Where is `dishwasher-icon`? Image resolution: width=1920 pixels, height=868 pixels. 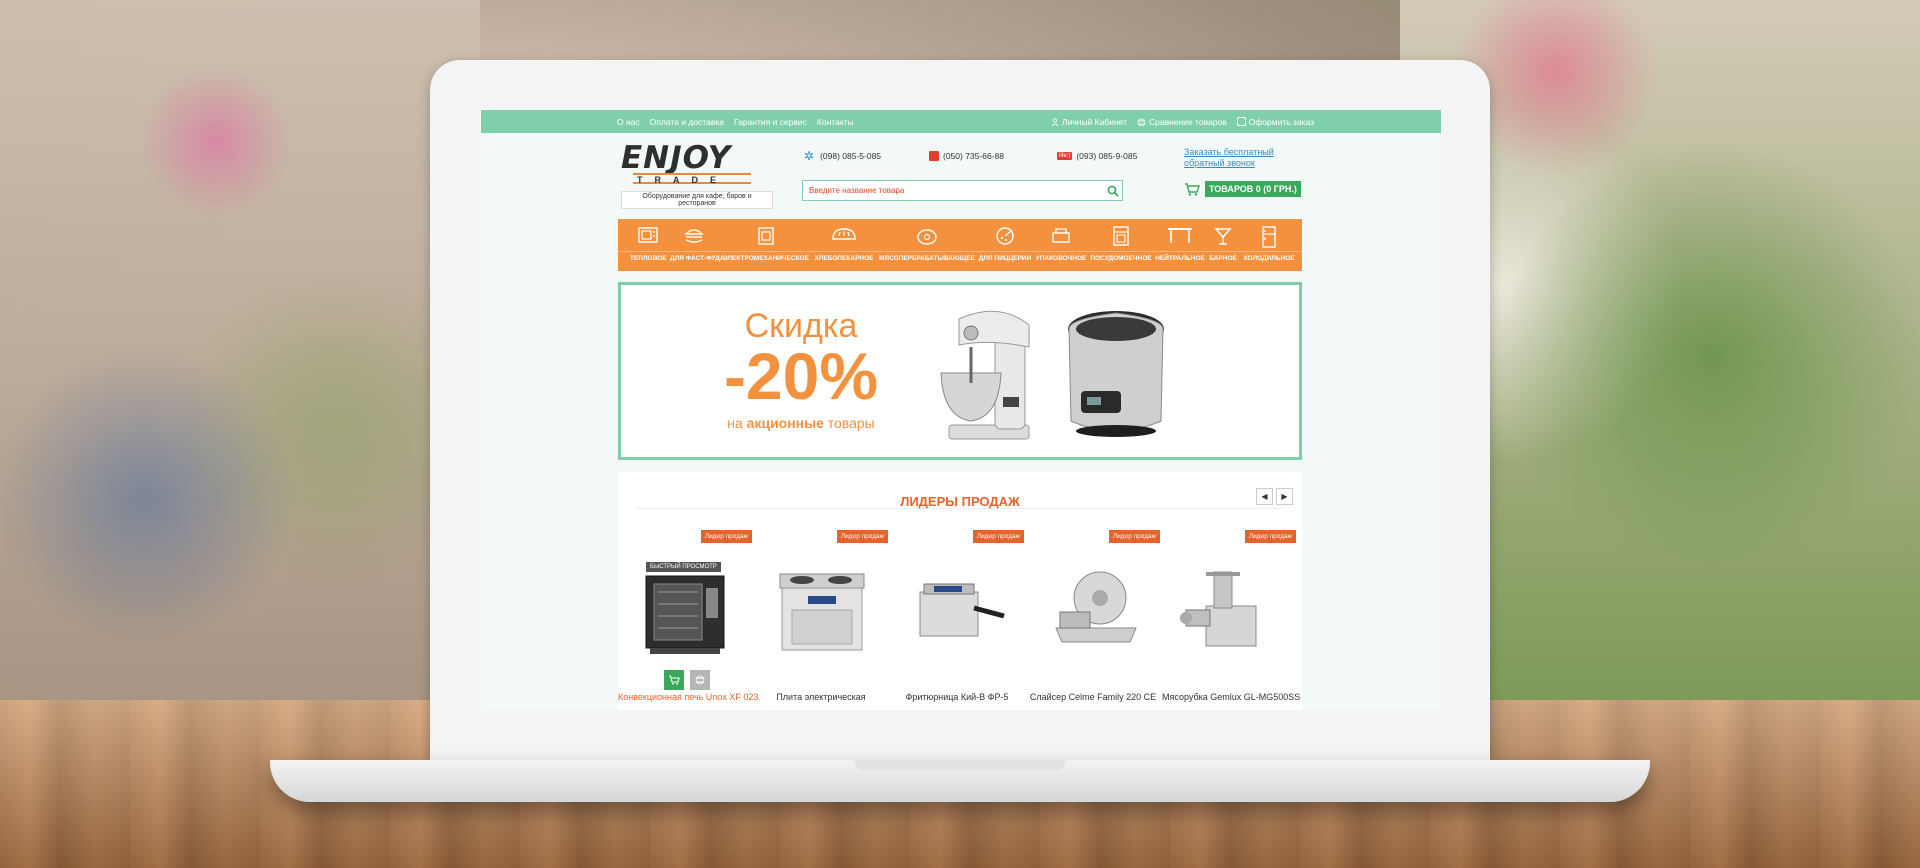 dishwasher-icon is located at coordinates (1121, 236).